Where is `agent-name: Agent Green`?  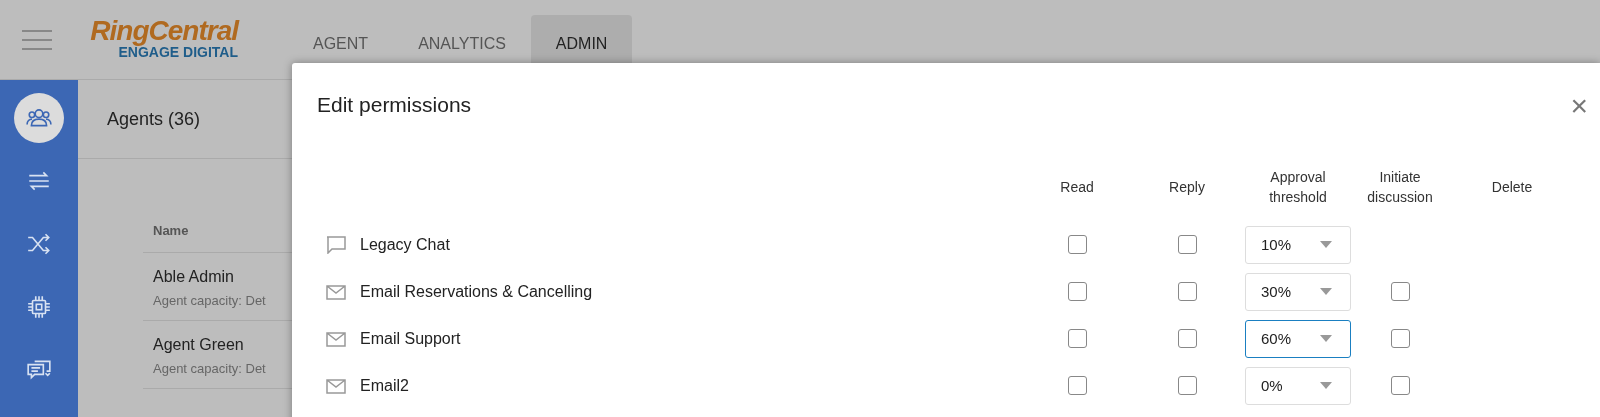 agent-name: Agent Green is located at coordinates (198, 345).